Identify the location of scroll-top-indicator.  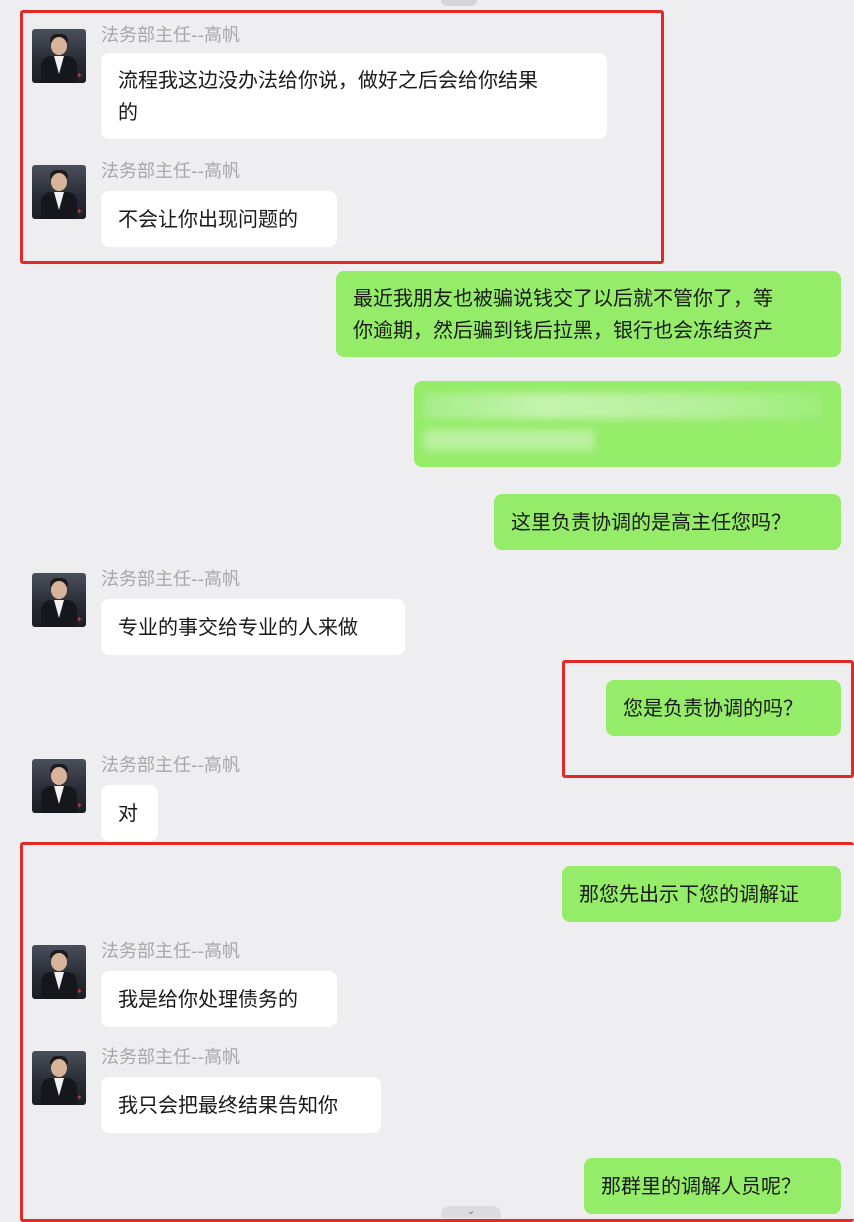
(459, 3).